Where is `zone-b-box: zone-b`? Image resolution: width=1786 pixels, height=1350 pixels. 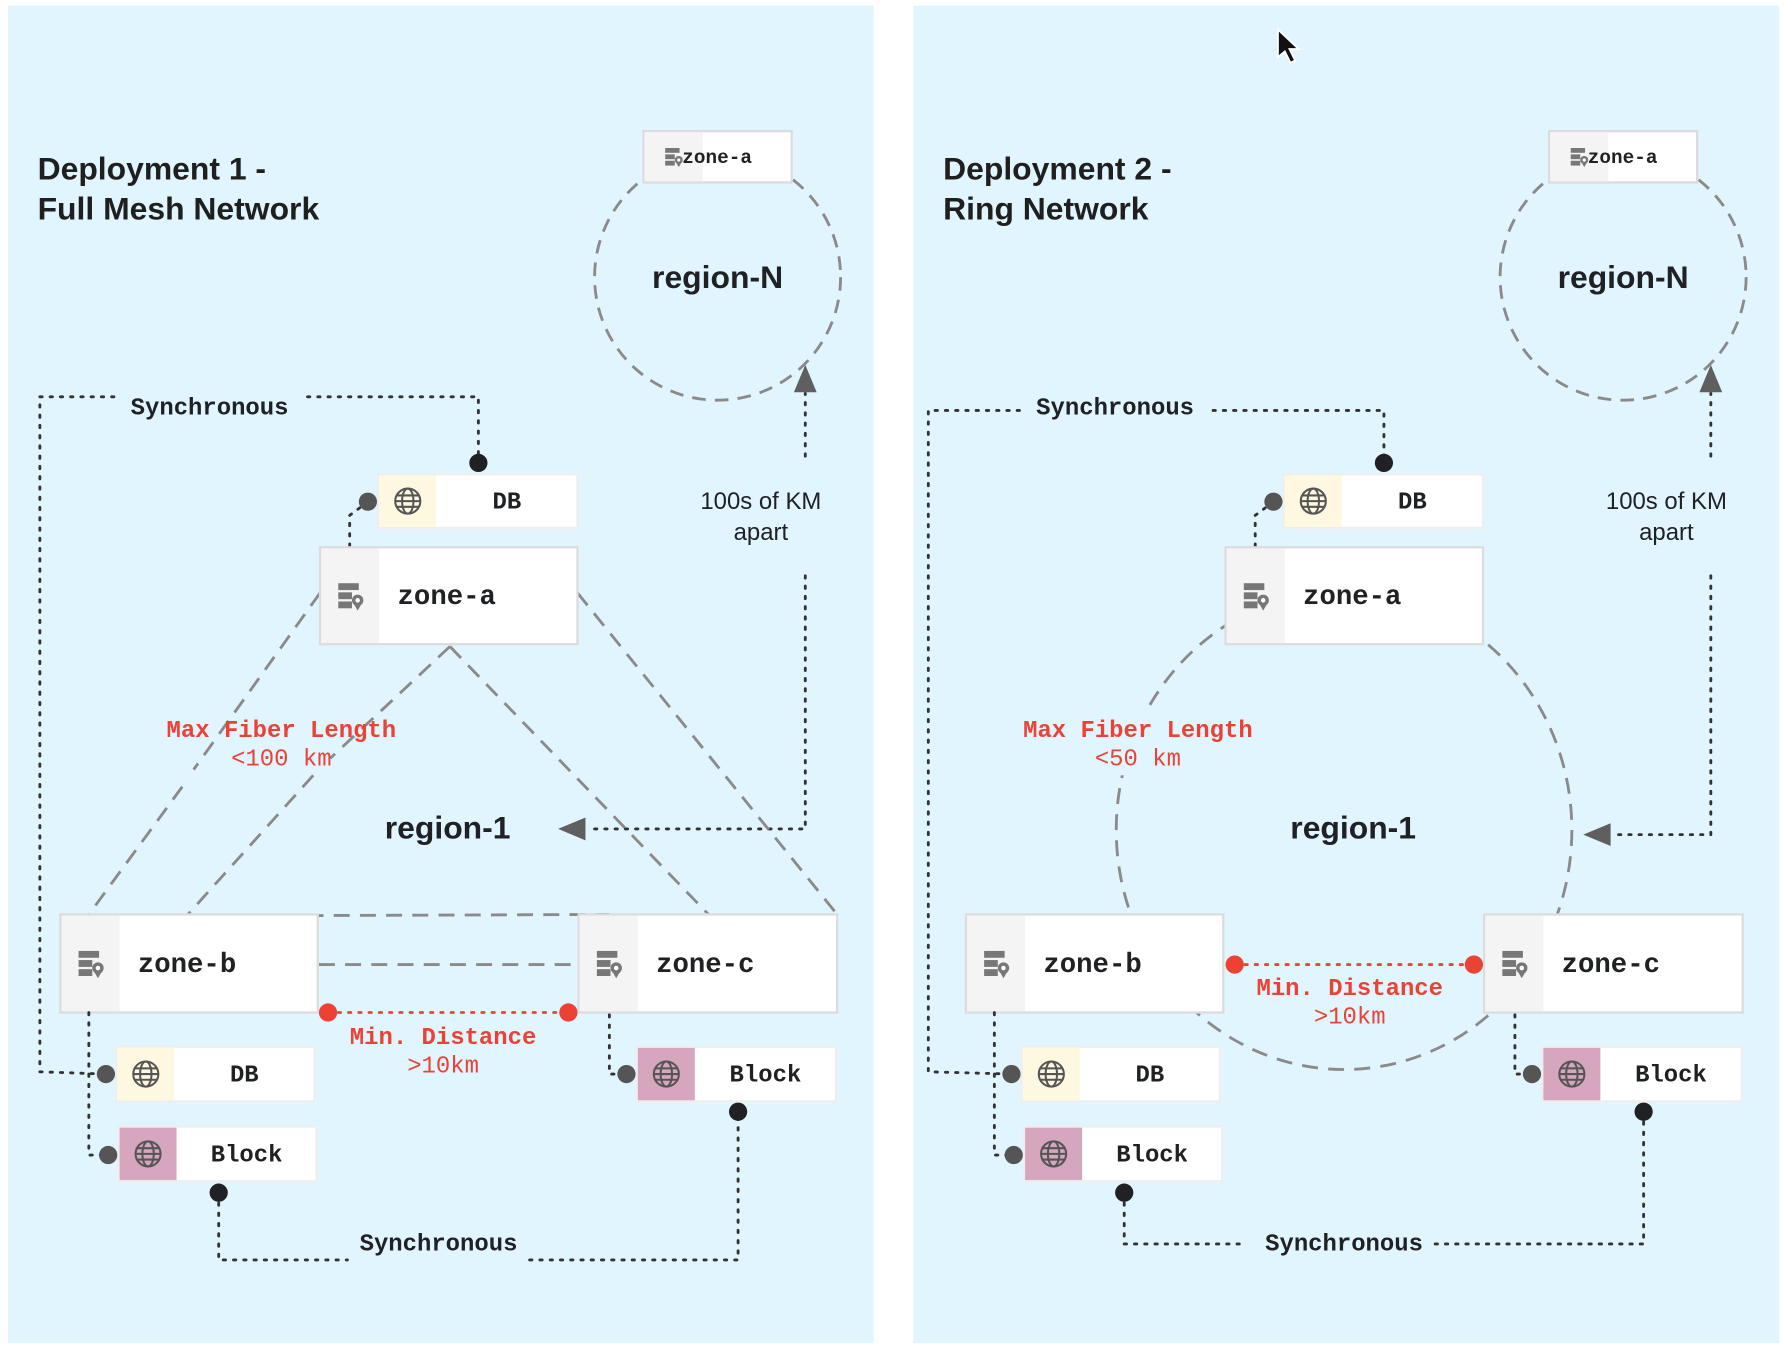 zone-b-box: zone-b is located at coordinates (1094, 963).